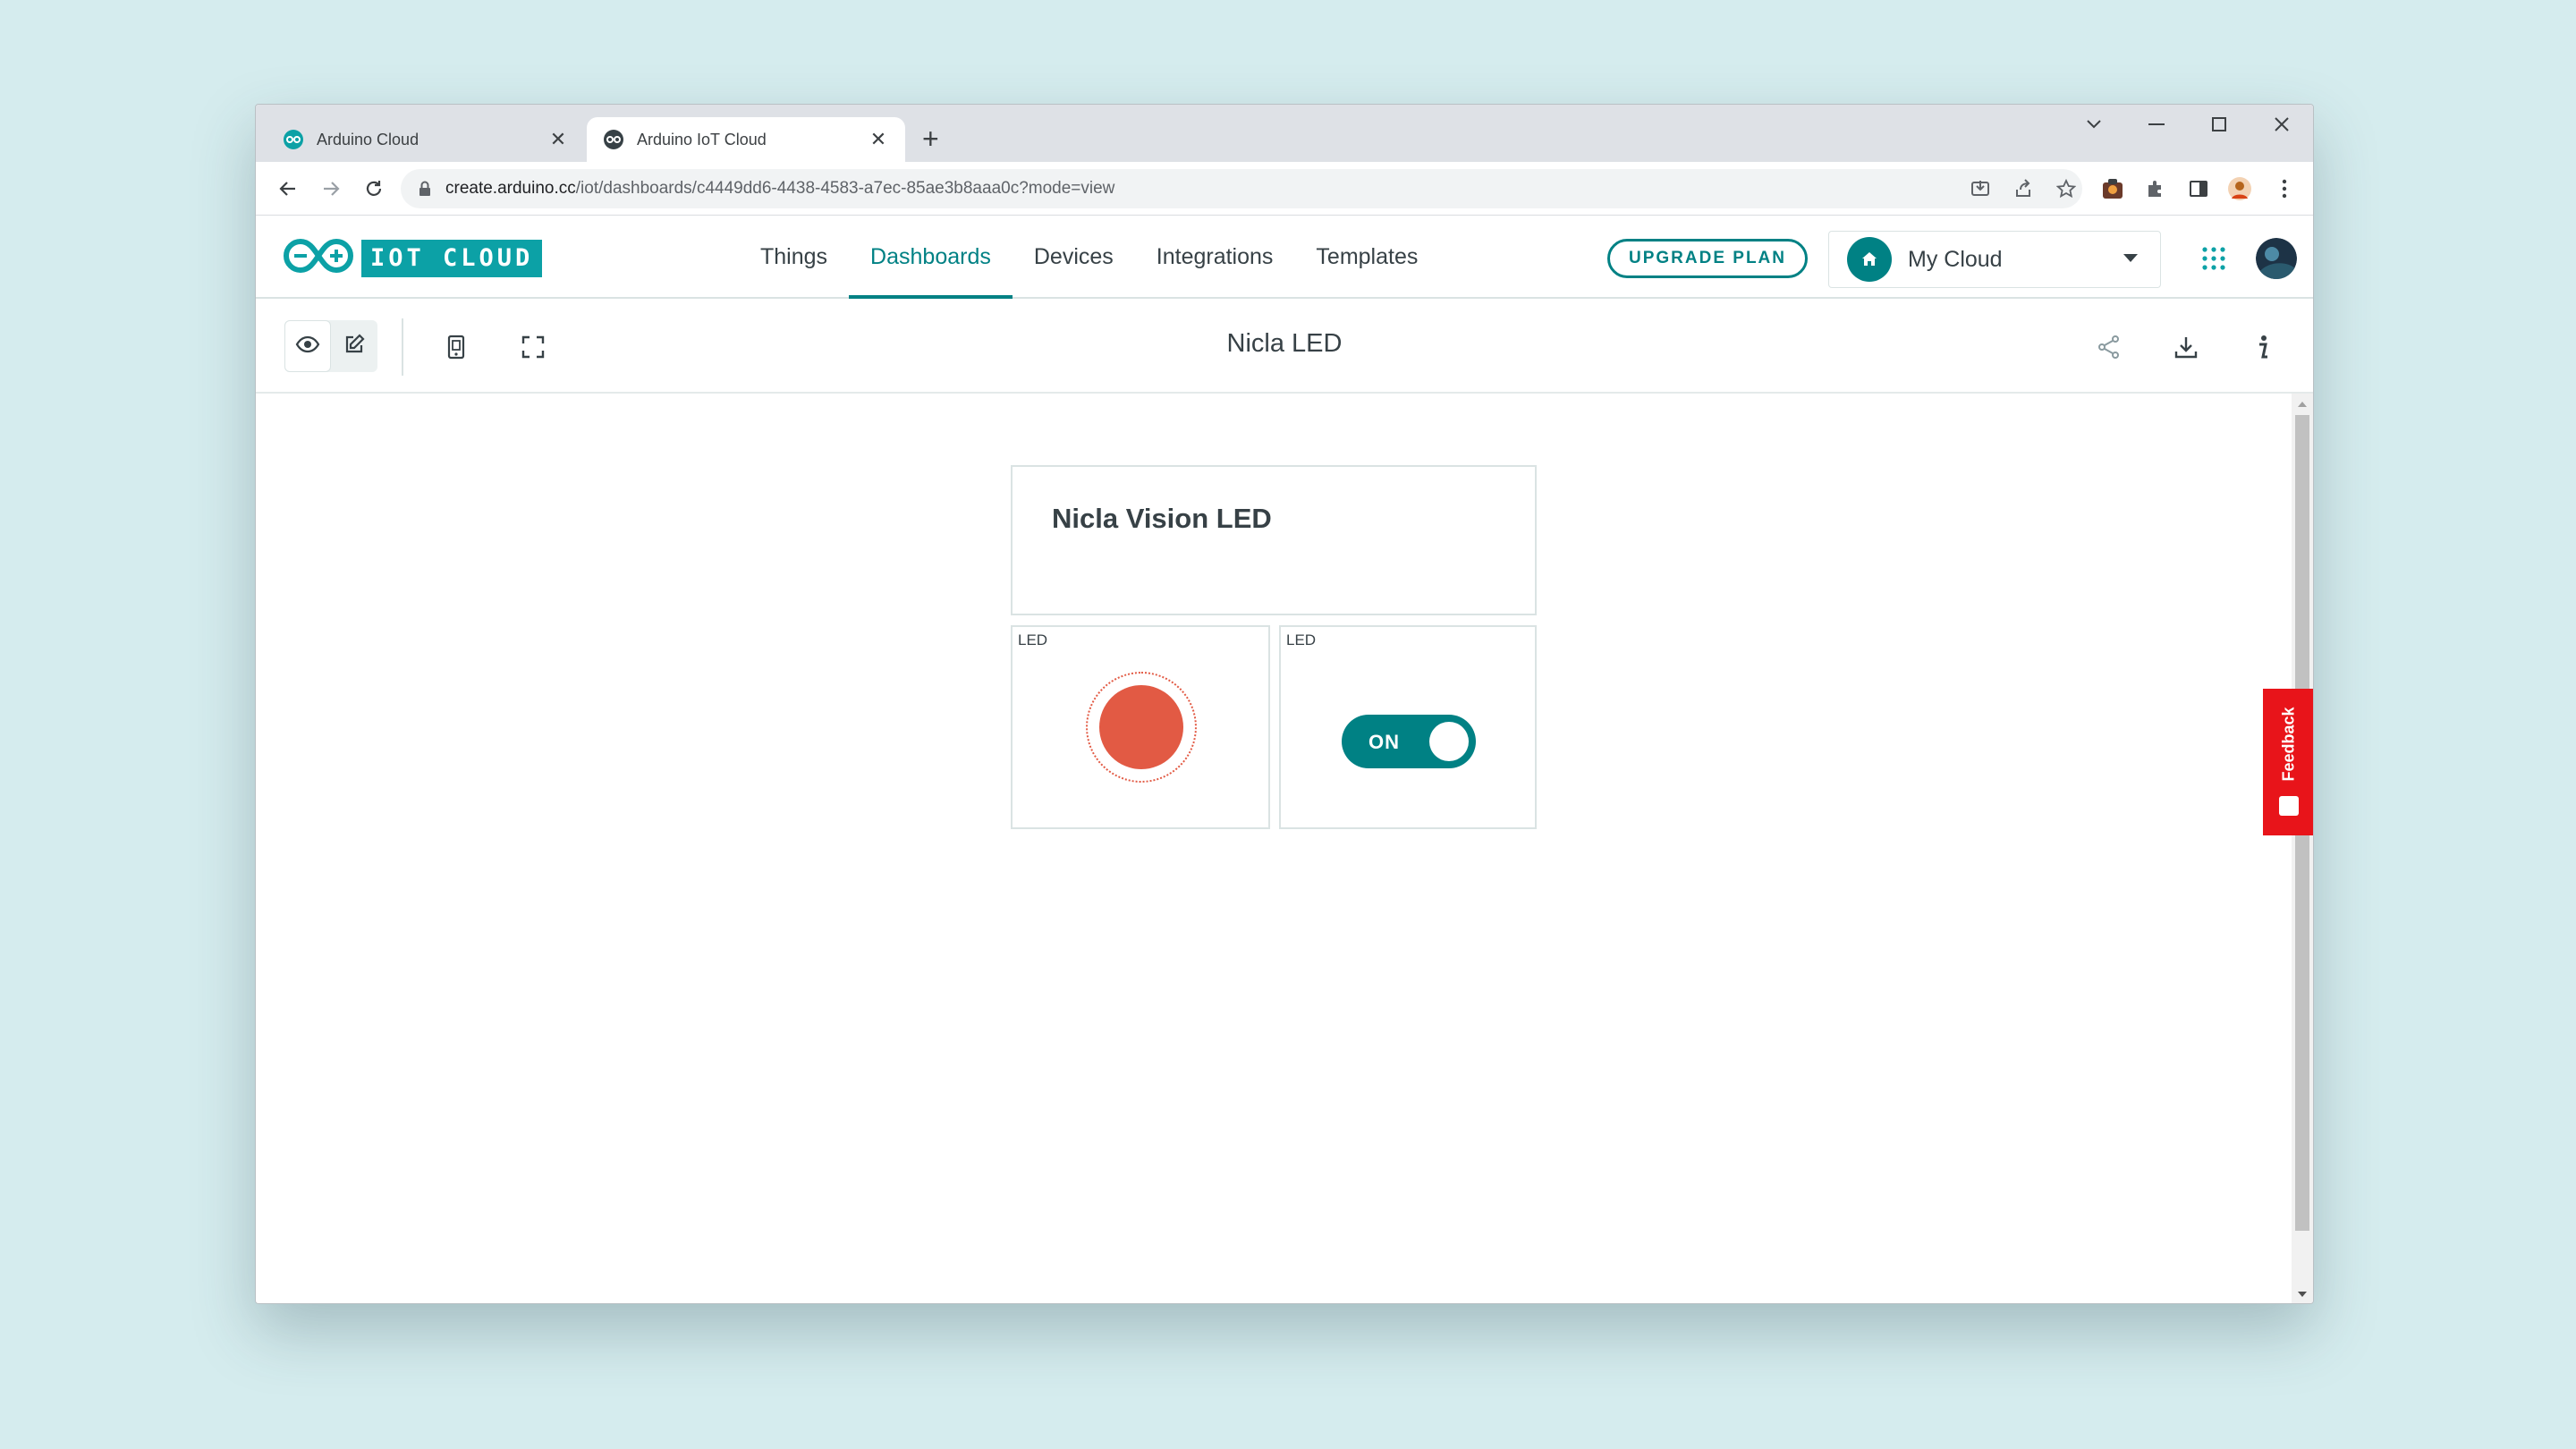 Image resolution: width=2576 pixels, height=1449 pixels. Describe the element at coordinates (1033, 639) in the screenshot. I see `led-widget-label: LED` at that location.